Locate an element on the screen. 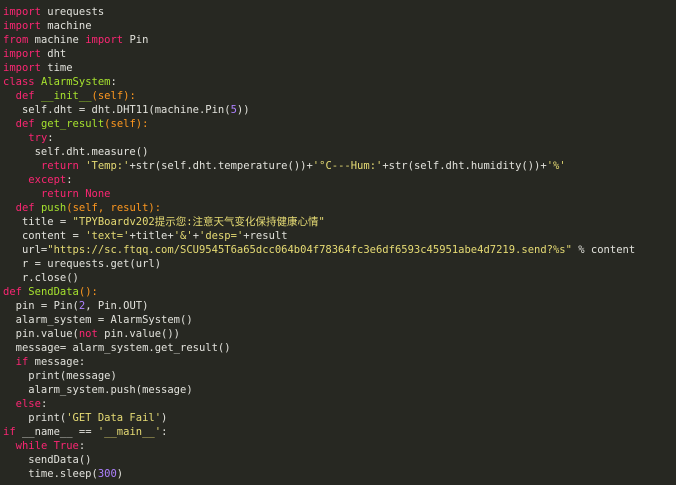 The width and height of the screenshot is (676, 485). code-token: )) is located at coordinates (243, 110).